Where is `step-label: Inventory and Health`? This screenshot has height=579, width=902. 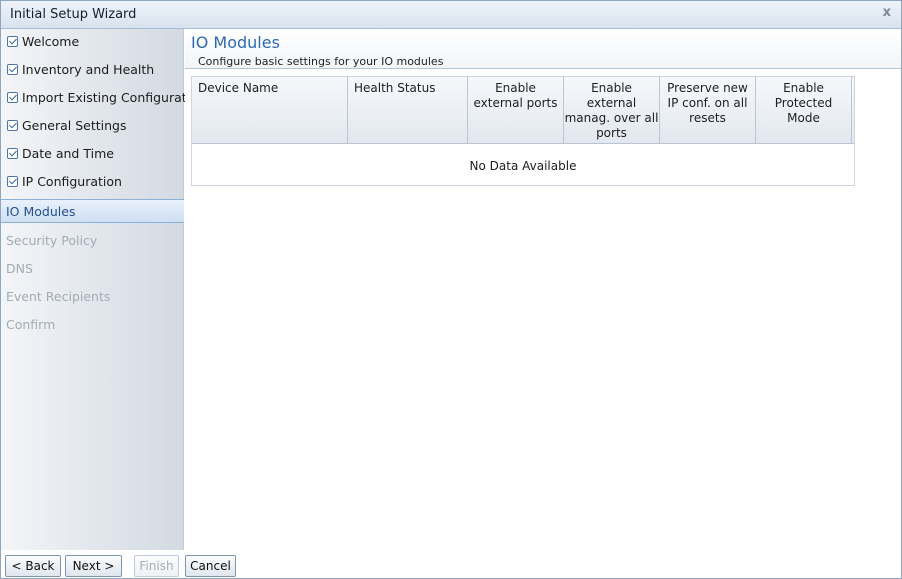 step-label: Inventory and Health is located at coordinates (88, 69).